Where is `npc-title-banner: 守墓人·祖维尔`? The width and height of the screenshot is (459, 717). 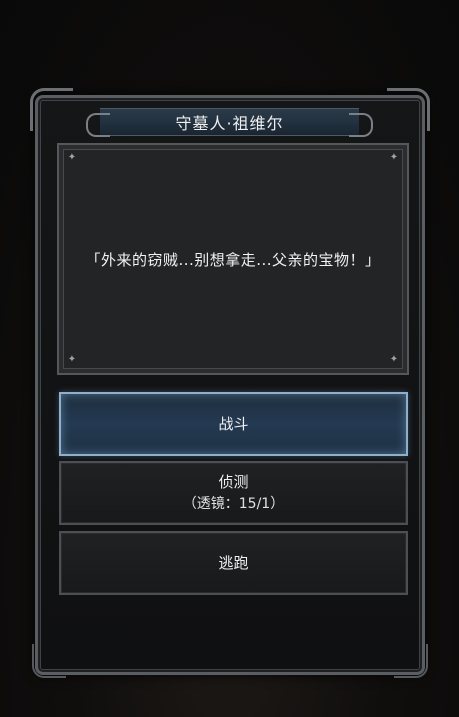 npc-title-banner: 守墓人·祖维尔 is located at coordinates (229, 122).